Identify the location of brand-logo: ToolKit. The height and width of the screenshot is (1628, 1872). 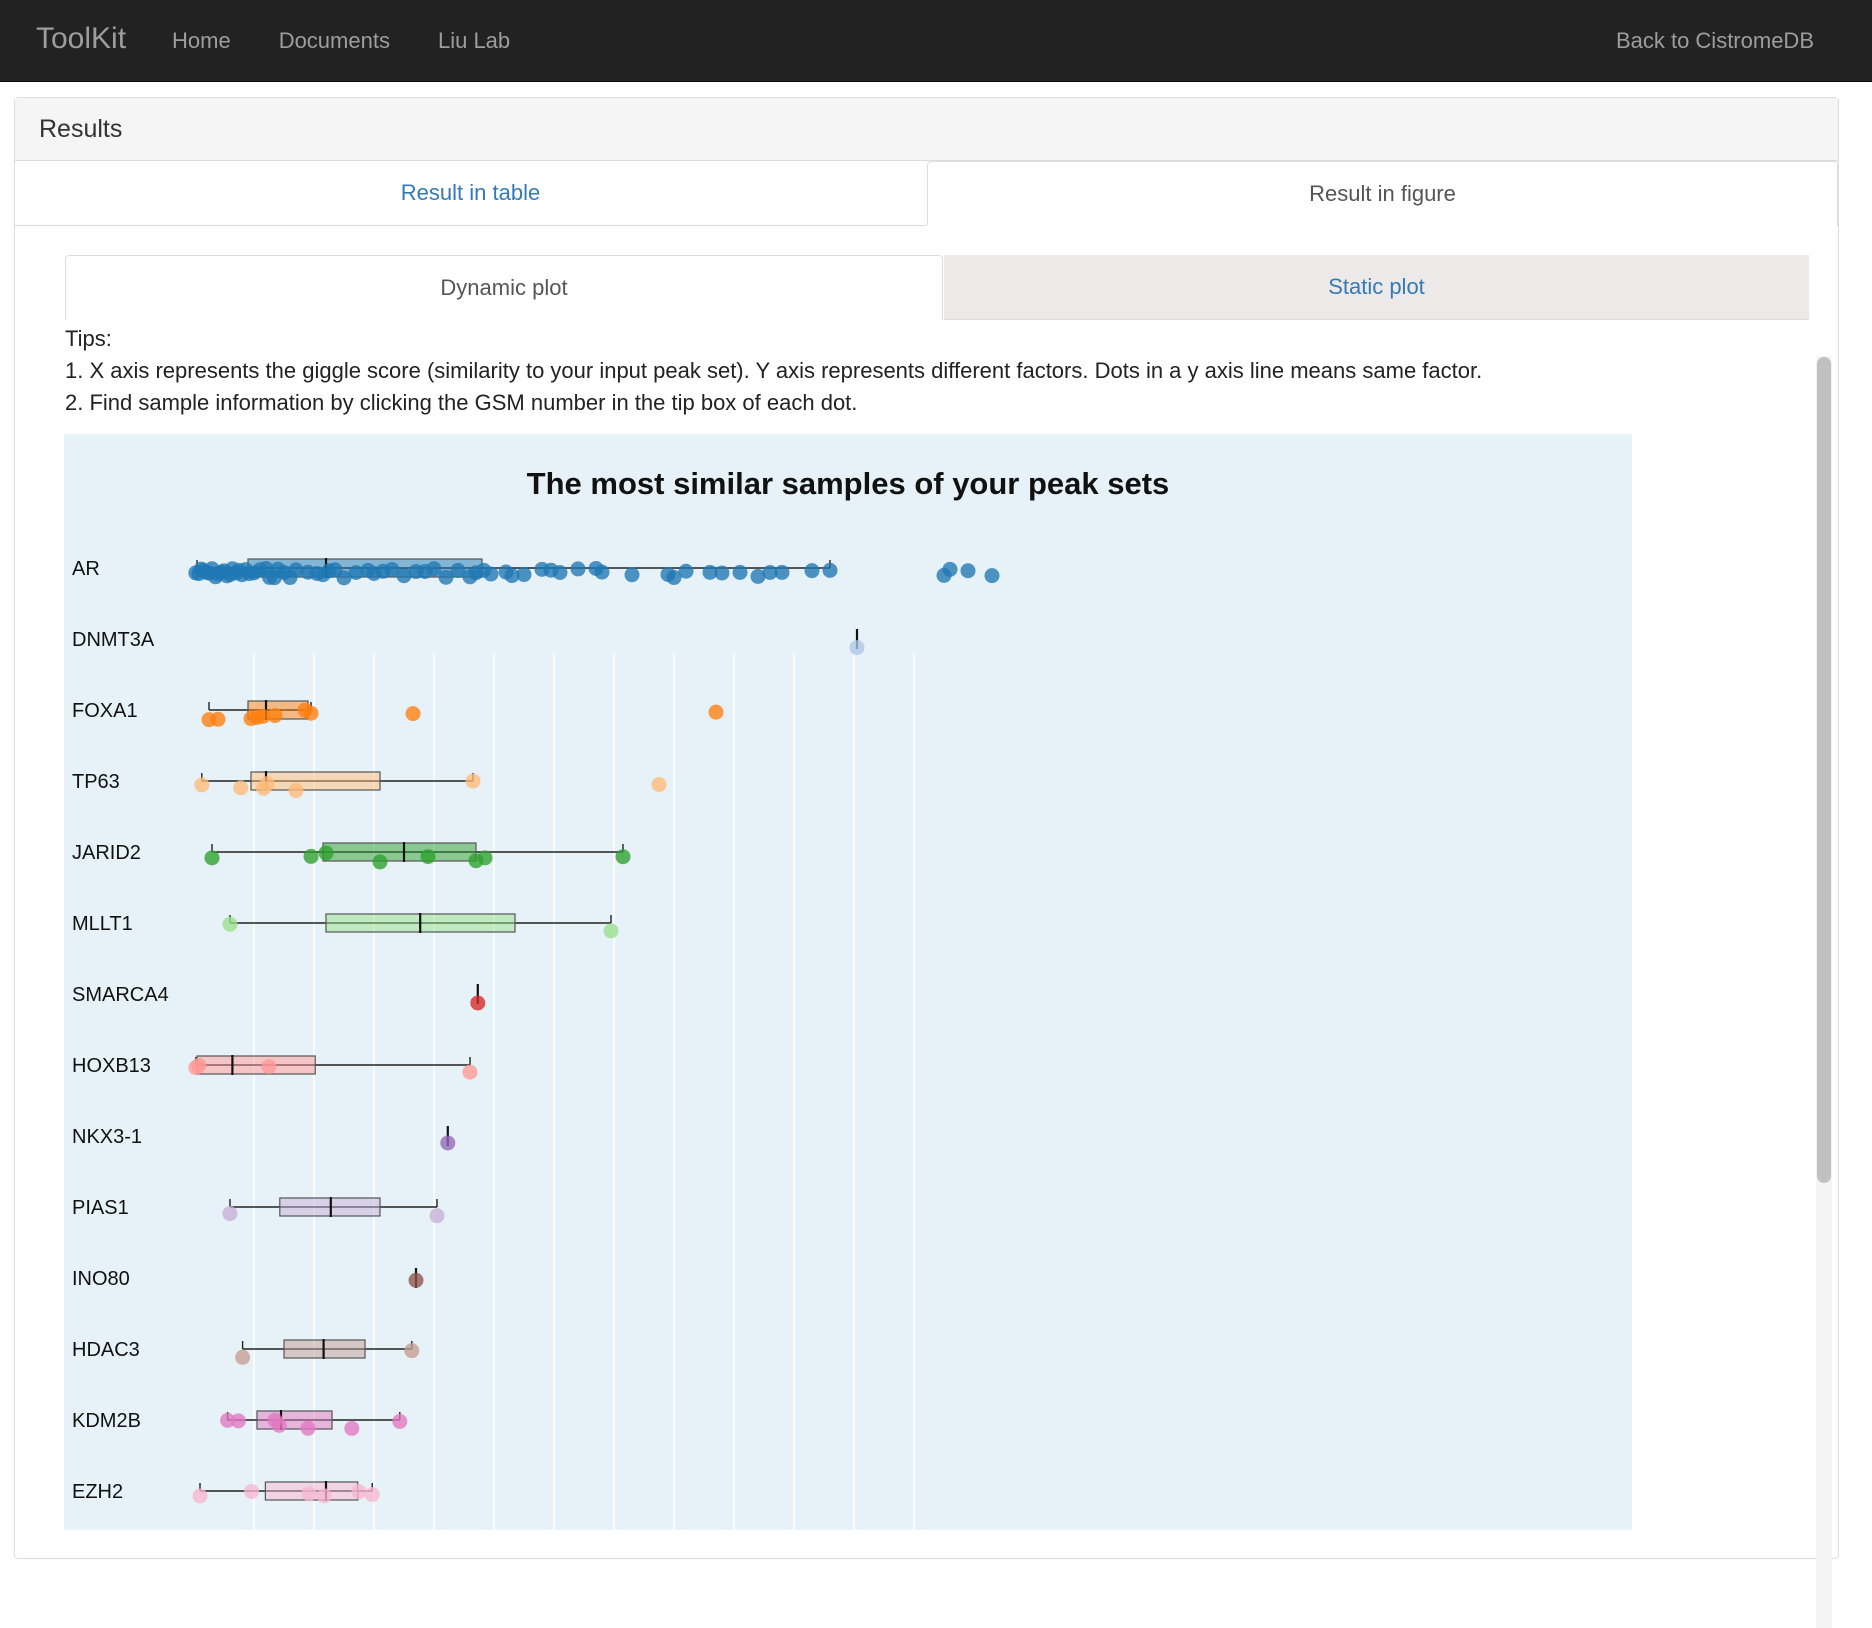
(81, 39).